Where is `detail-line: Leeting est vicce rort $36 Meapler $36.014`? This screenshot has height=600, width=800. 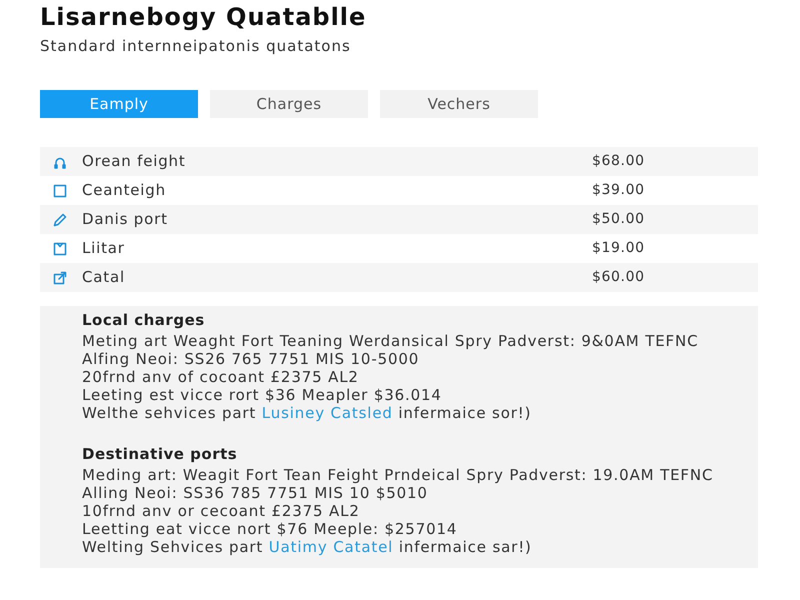 detail-line: Leeting est vicce rort $36 Meapler $36.014 is located at coordinates (262, 395).